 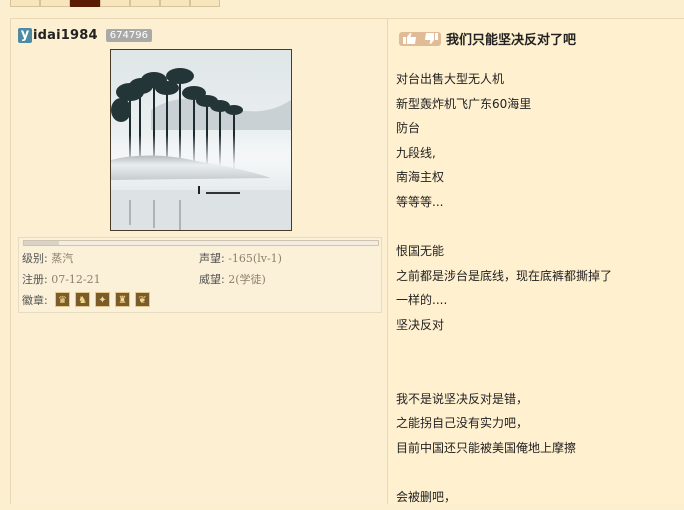 I want to click on avatar-landscape-image, so click(x=201, y=140).